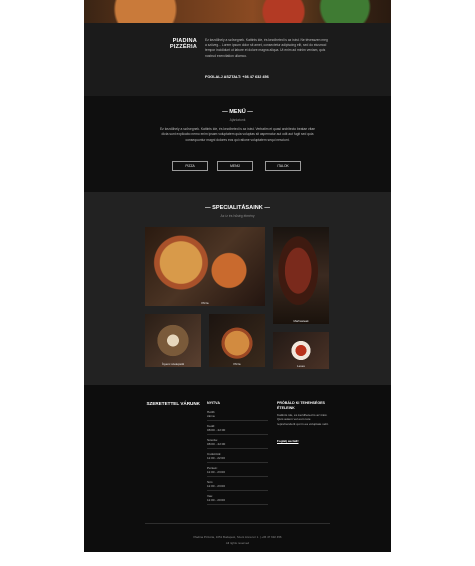 The height and width of the screenshot is (566, 475). I want to click on contact-title: SZERETETTEL VÁRUNK, so click(173, 403).